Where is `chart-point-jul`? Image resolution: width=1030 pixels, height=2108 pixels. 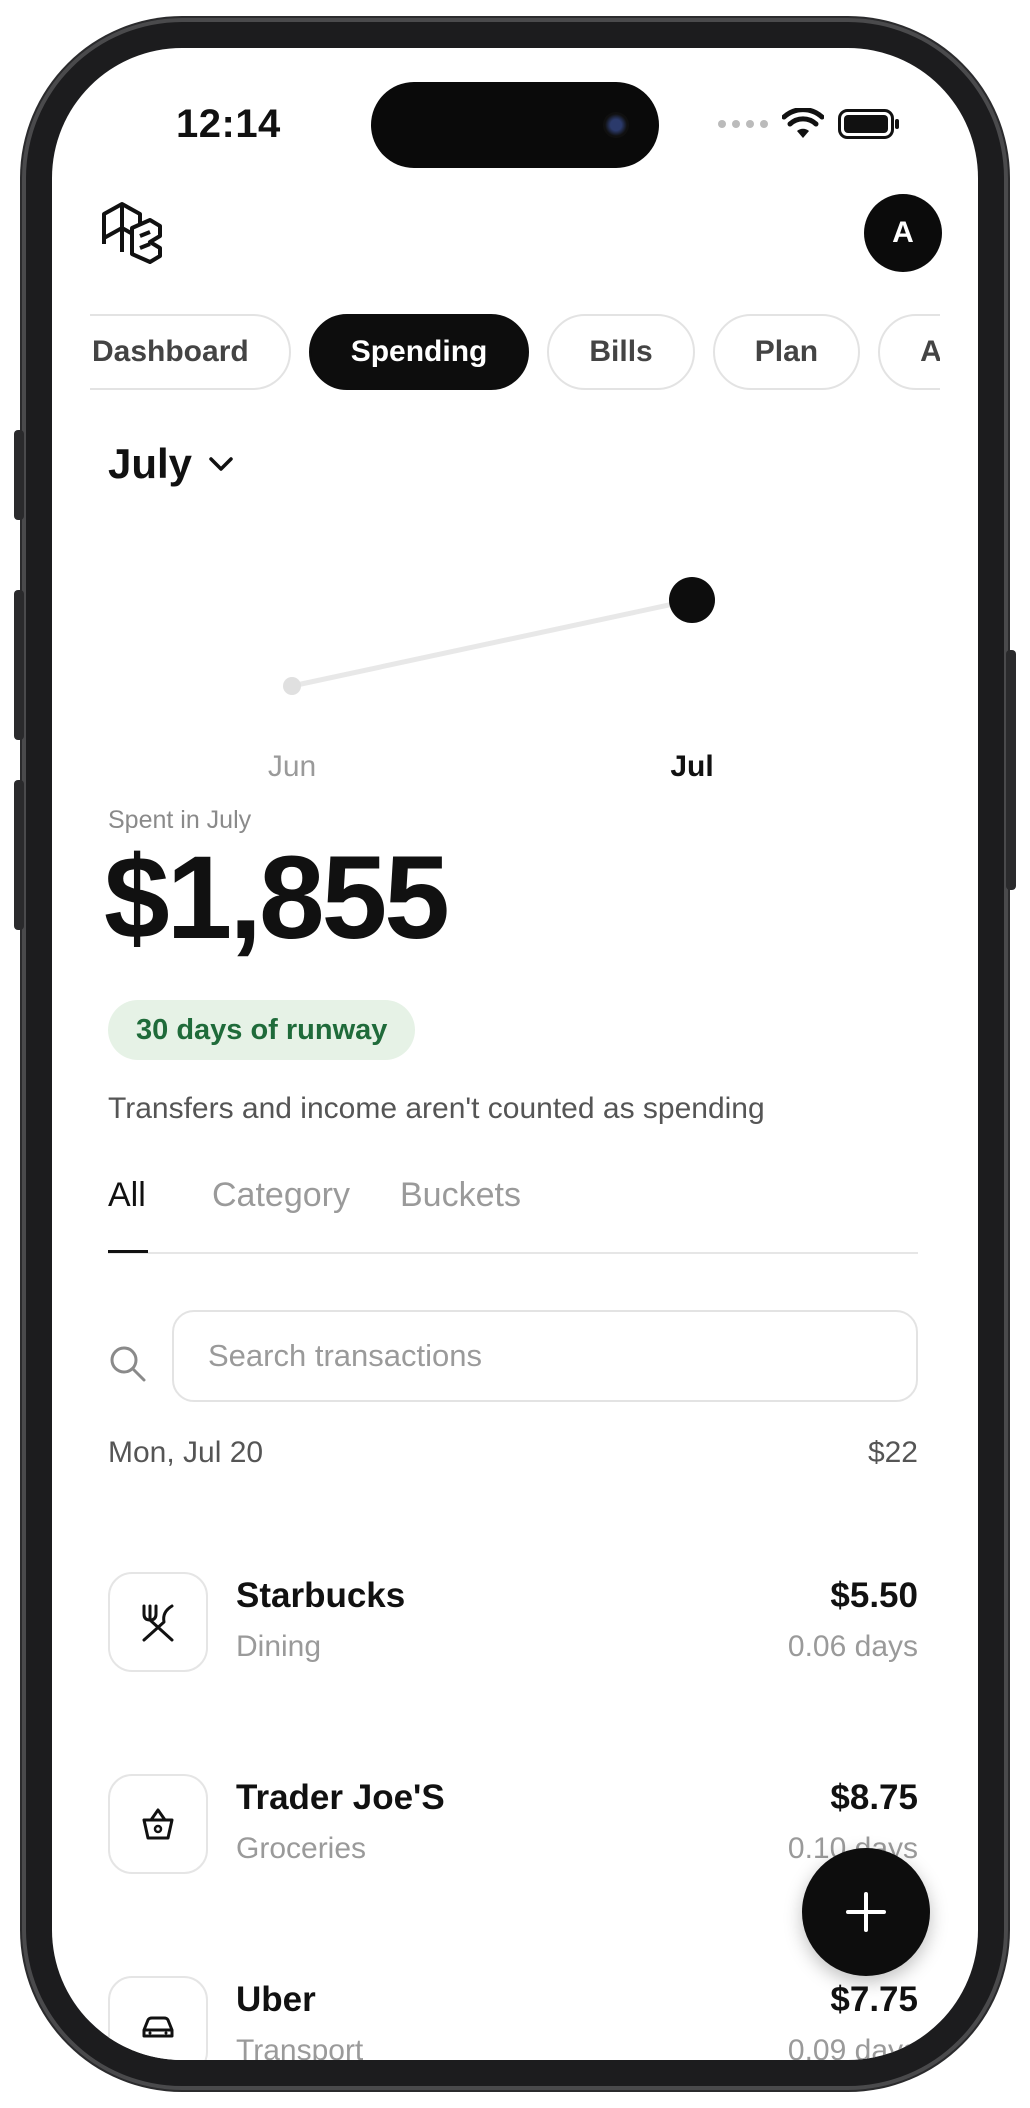
chart-point-jul is located at coordinates (692, 600).